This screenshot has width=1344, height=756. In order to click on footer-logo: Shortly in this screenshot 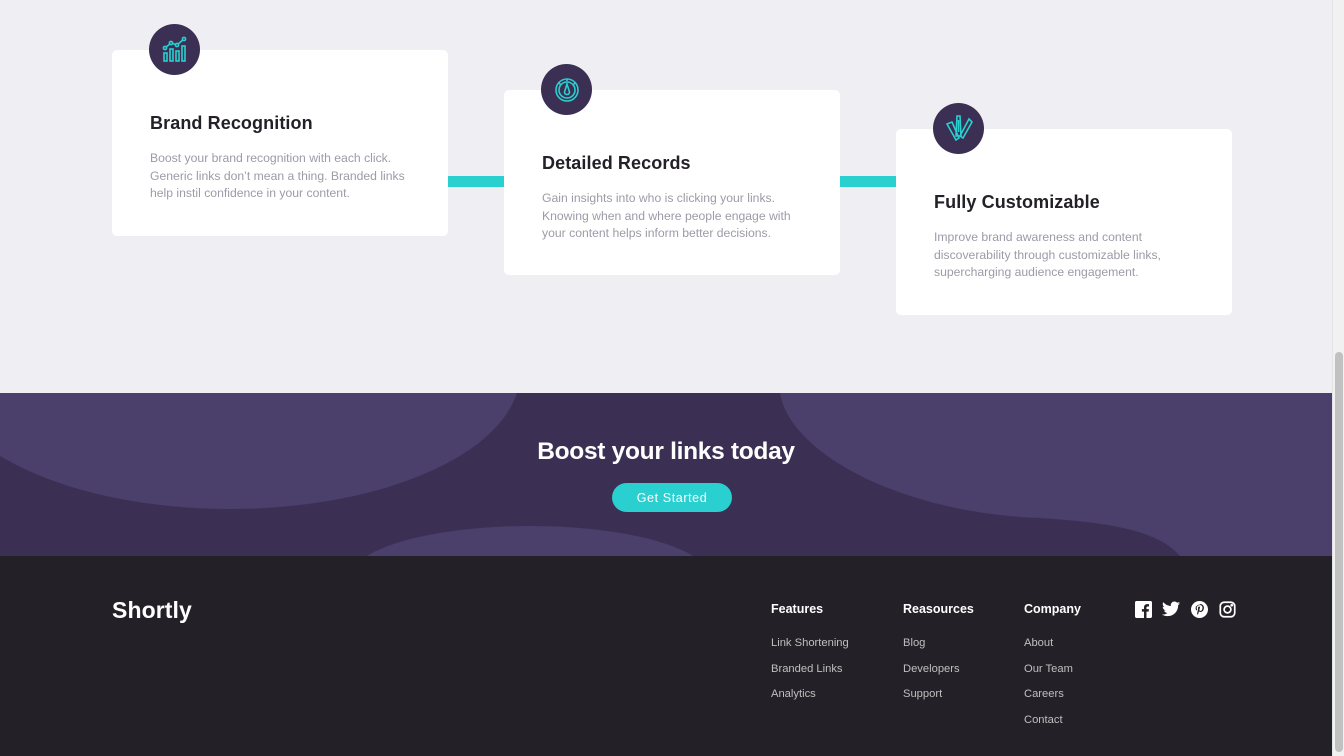, I will do `click(152, 610)`.